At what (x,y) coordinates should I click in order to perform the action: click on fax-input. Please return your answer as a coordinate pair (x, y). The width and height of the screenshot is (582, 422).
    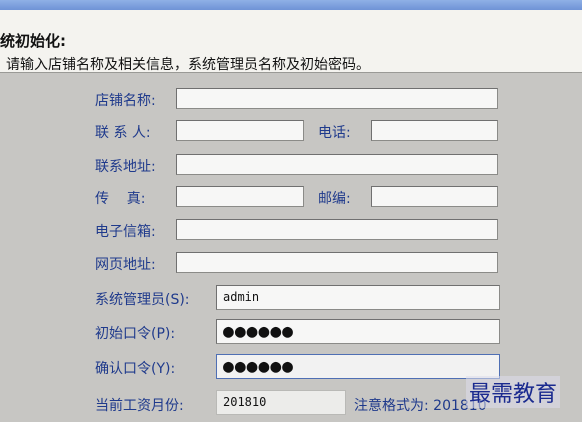
    Looking at the image, I should click on (240, 196).